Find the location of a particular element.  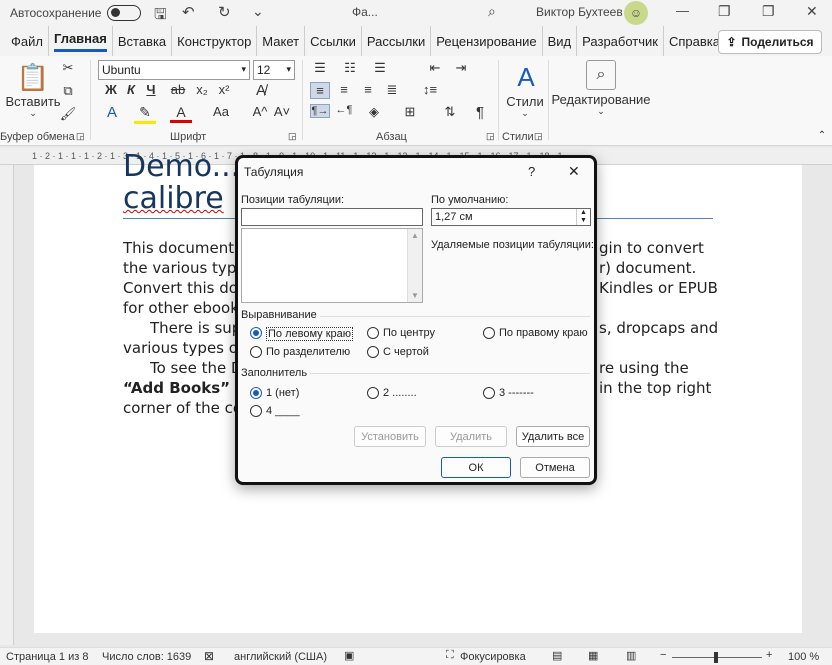

shrink-font-button: A˅ is located at coordinates (282, 111).